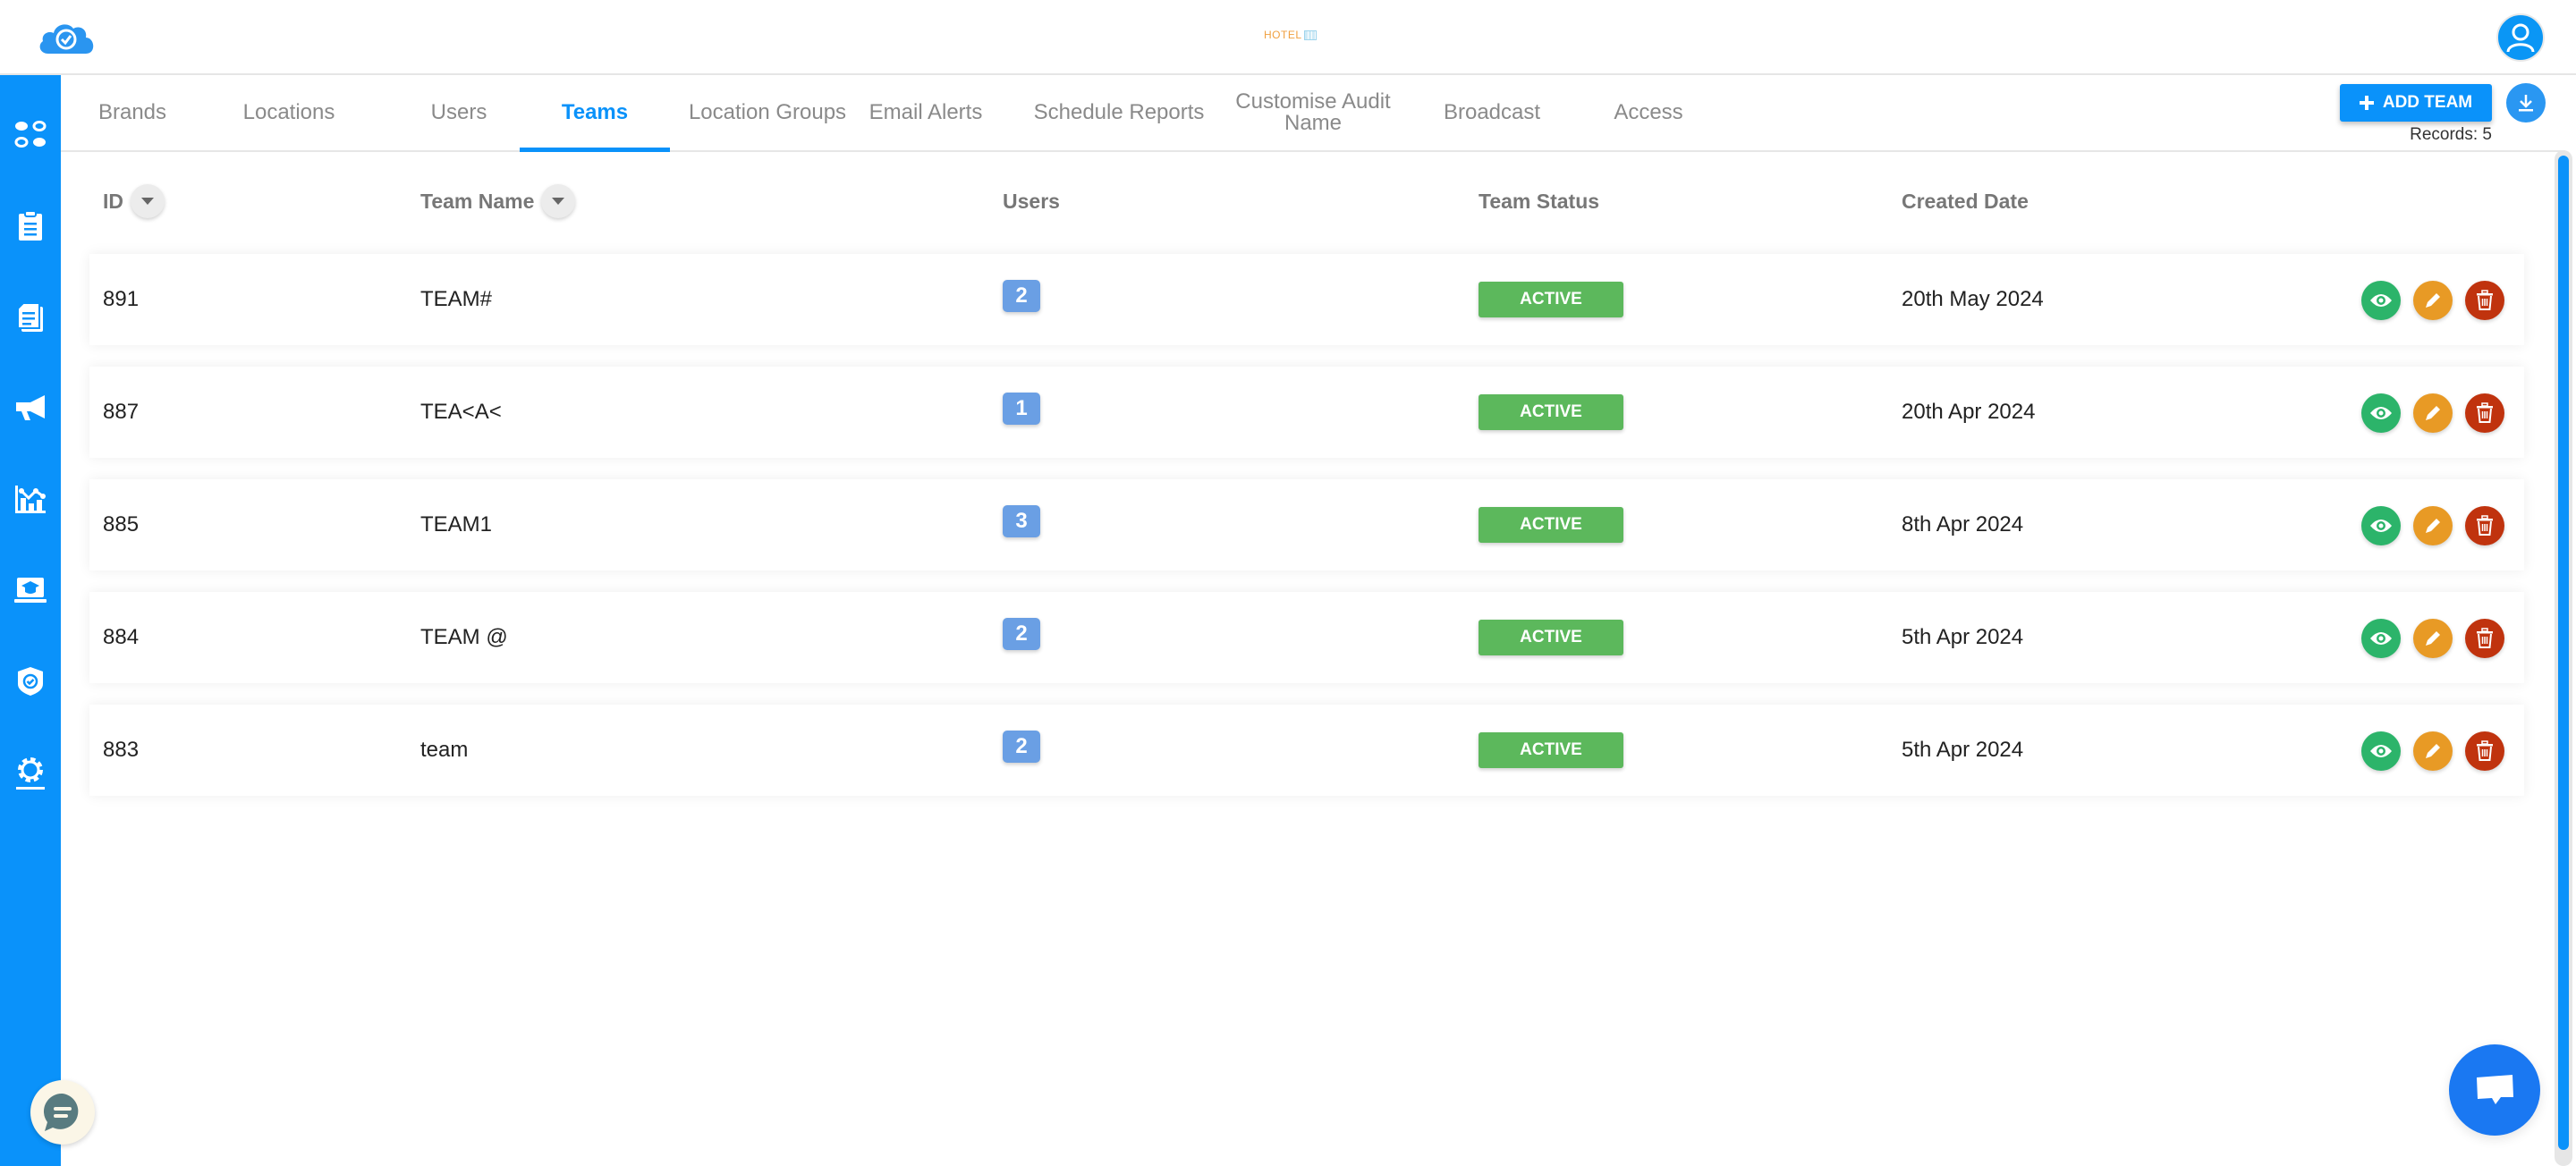 The height and width of the screenshot is (1166, 2576). Describe the element at coordinates (456, 299) in the screenshot. I see `team-name: TEAM#` at that location.